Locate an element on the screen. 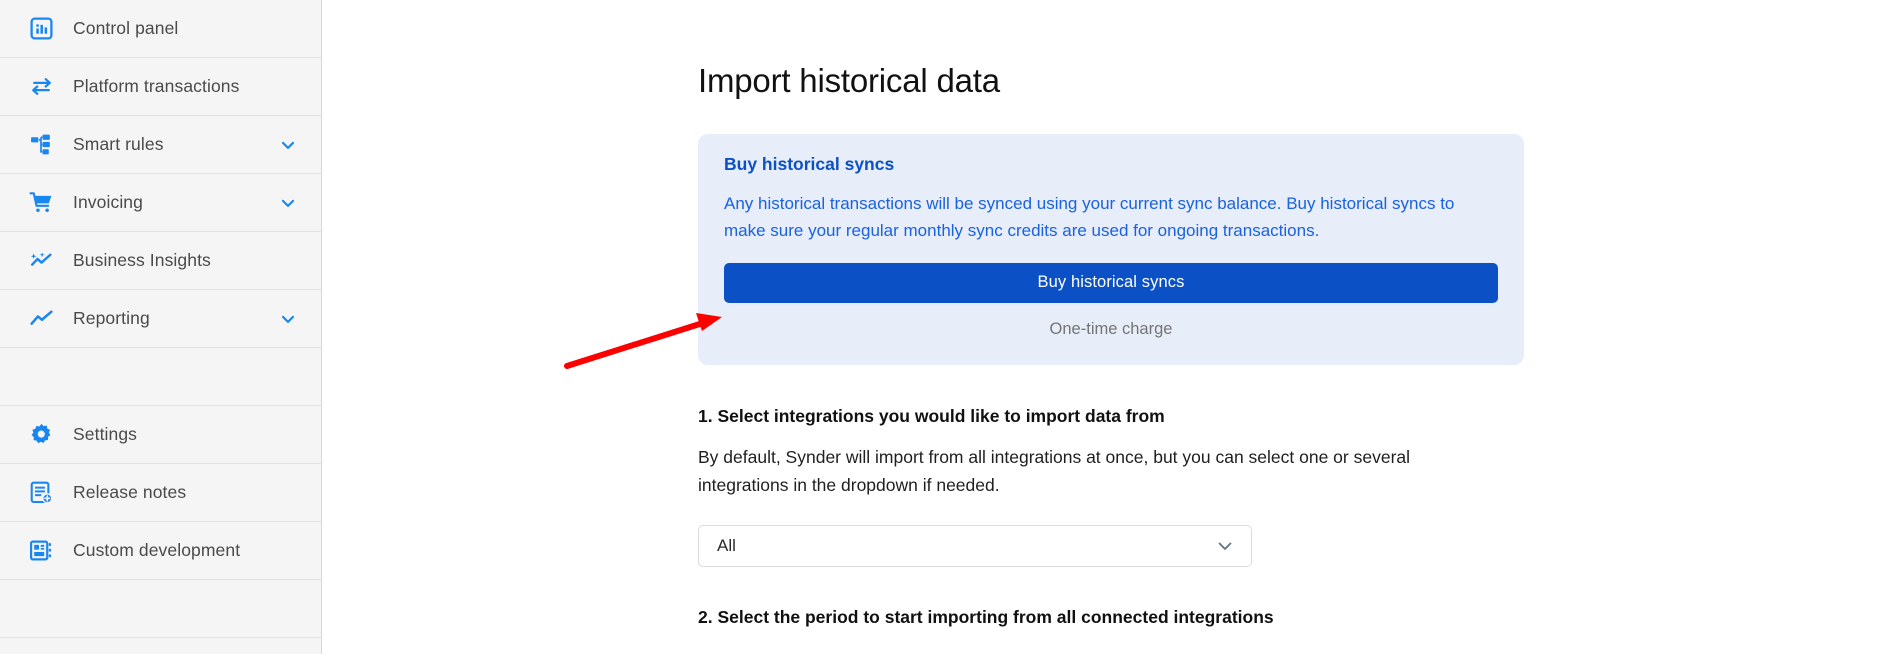  shopping-cart-icon is located at coordinates (41, 203).